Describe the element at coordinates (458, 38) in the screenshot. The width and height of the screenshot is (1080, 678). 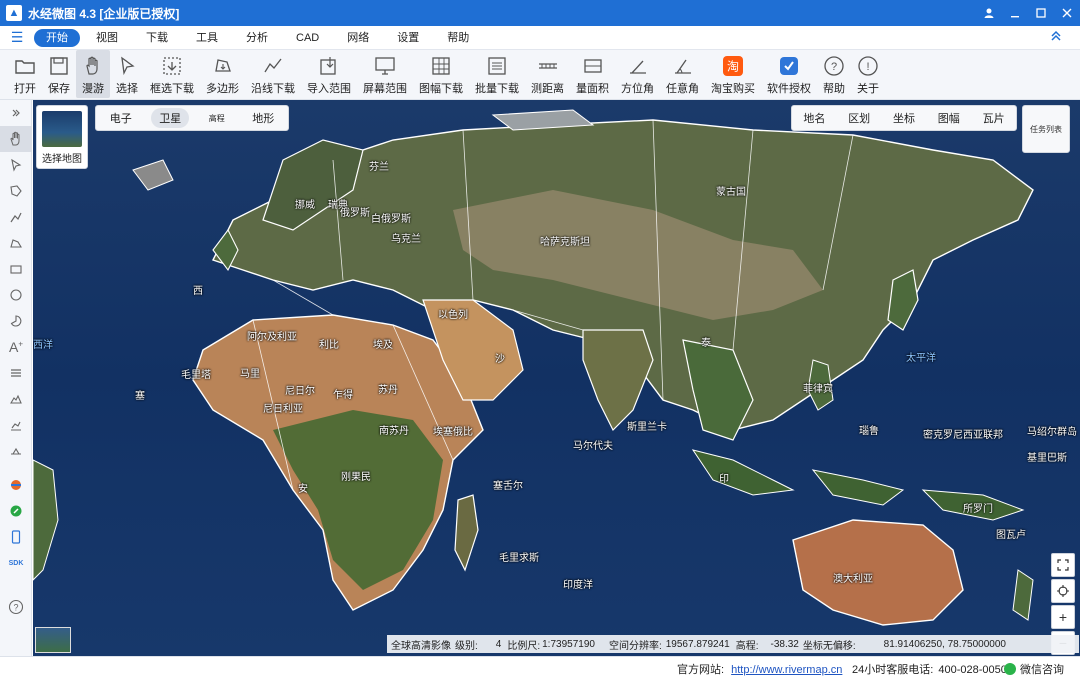
I see `menu-item: 帮助` at that location.